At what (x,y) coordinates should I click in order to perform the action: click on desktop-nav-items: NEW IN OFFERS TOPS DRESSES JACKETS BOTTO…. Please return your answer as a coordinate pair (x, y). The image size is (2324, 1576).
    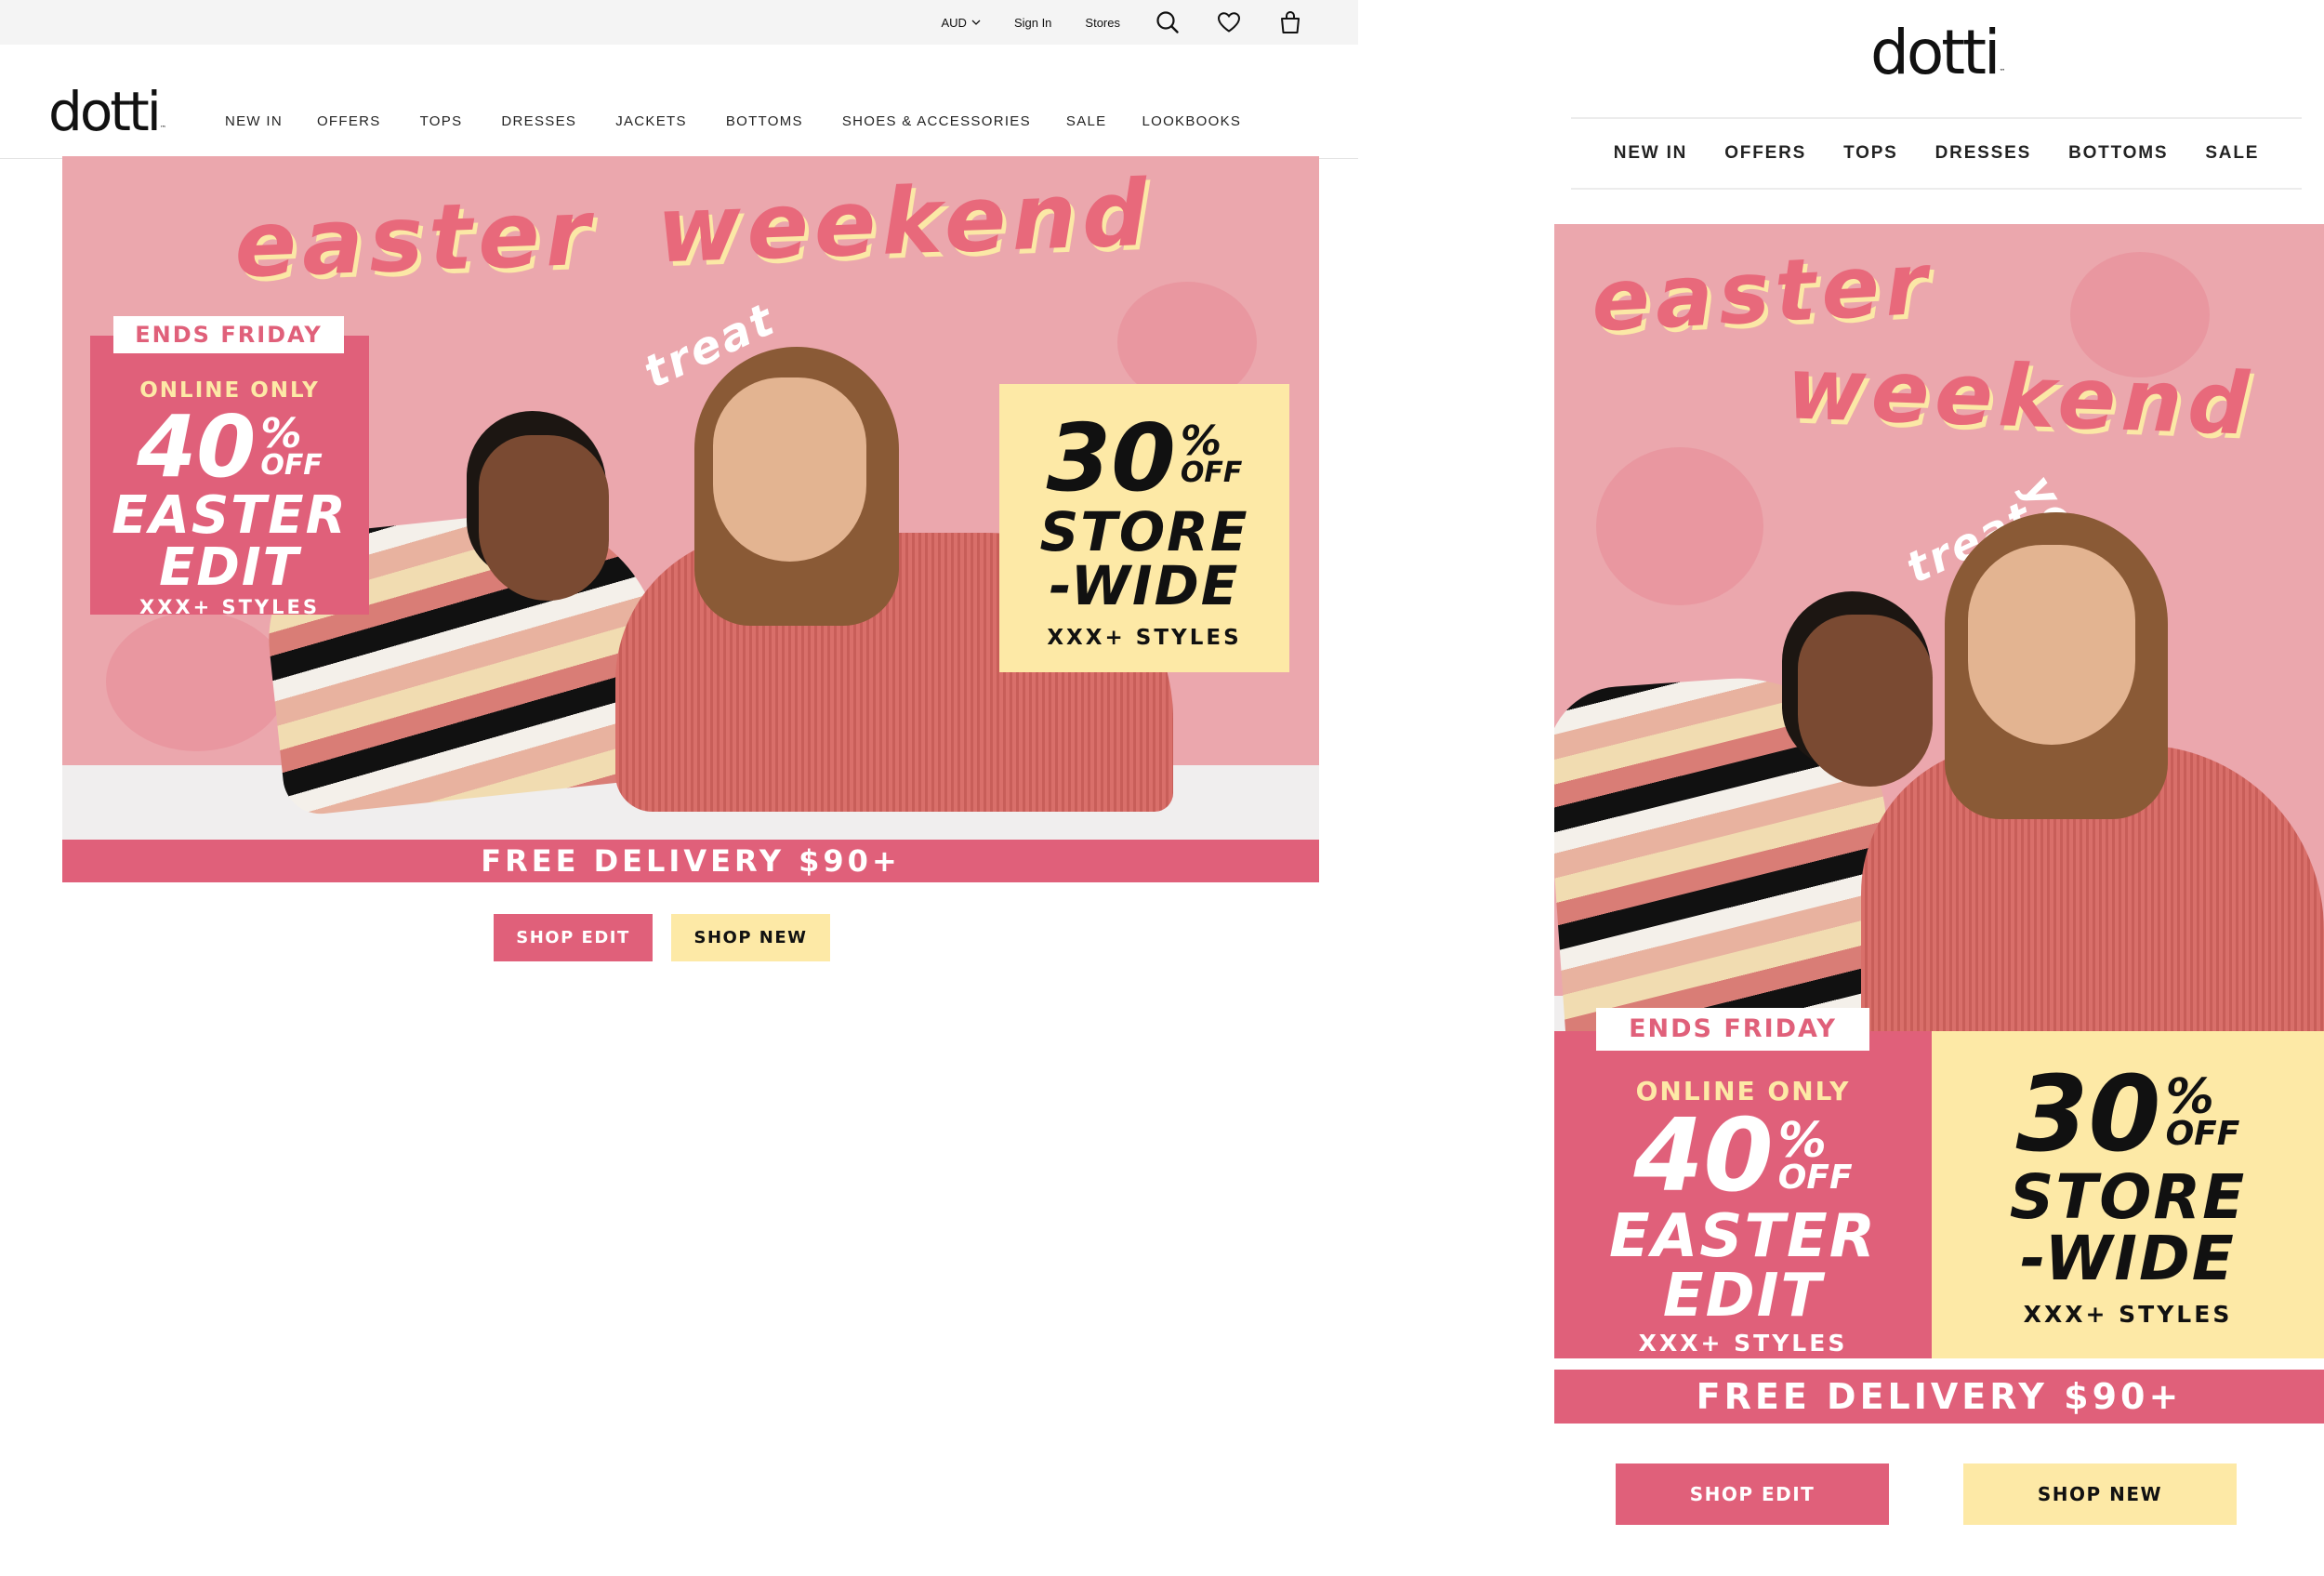
    Looking at the image, I should click on (733, 121).